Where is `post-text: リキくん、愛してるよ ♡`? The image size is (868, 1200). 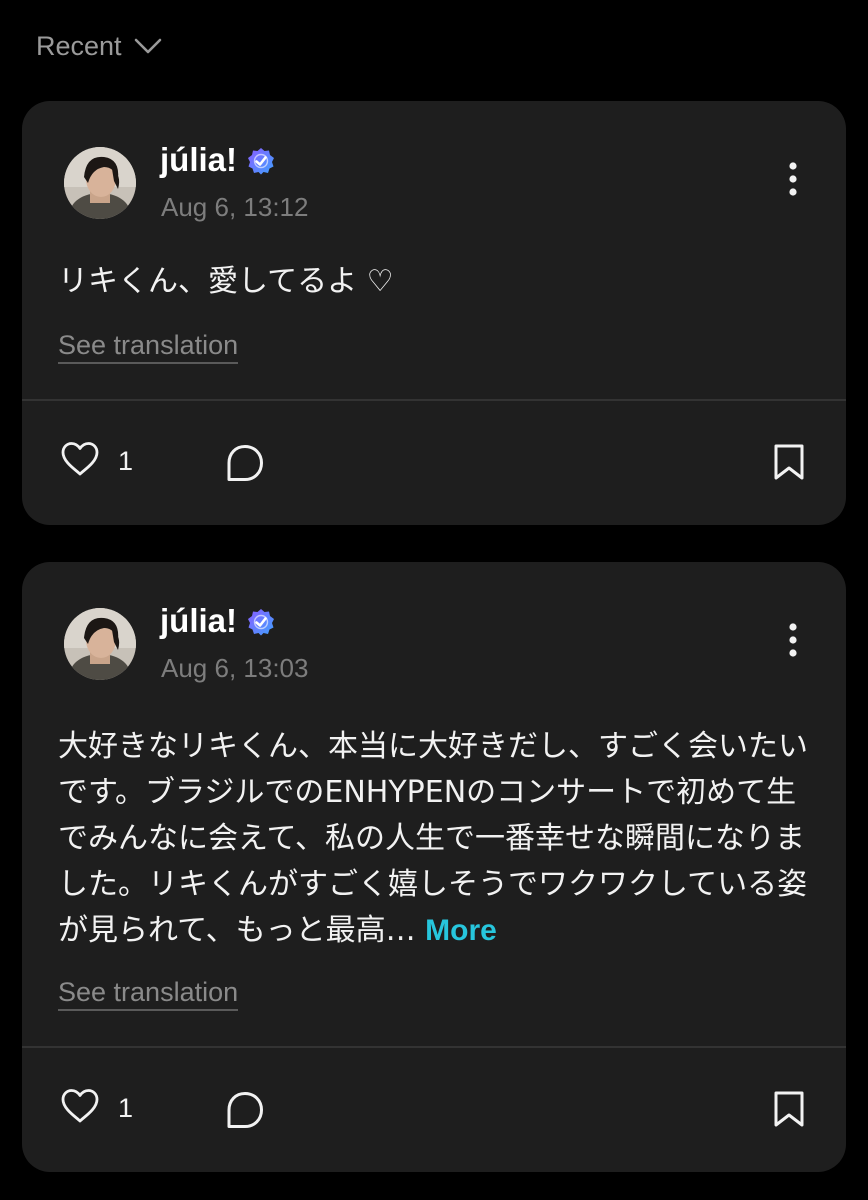
post-text: リキくん、愛してるよ ♡ is located at coordinates (432, 282).